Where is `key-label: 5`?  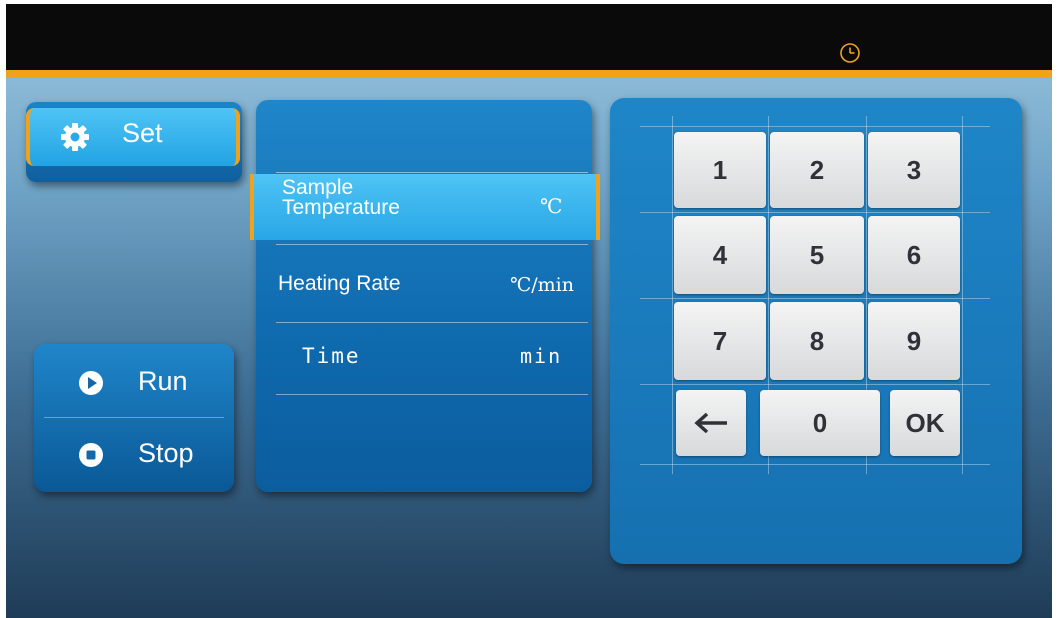
key-label: 5 is located at coordinates (817, 255).